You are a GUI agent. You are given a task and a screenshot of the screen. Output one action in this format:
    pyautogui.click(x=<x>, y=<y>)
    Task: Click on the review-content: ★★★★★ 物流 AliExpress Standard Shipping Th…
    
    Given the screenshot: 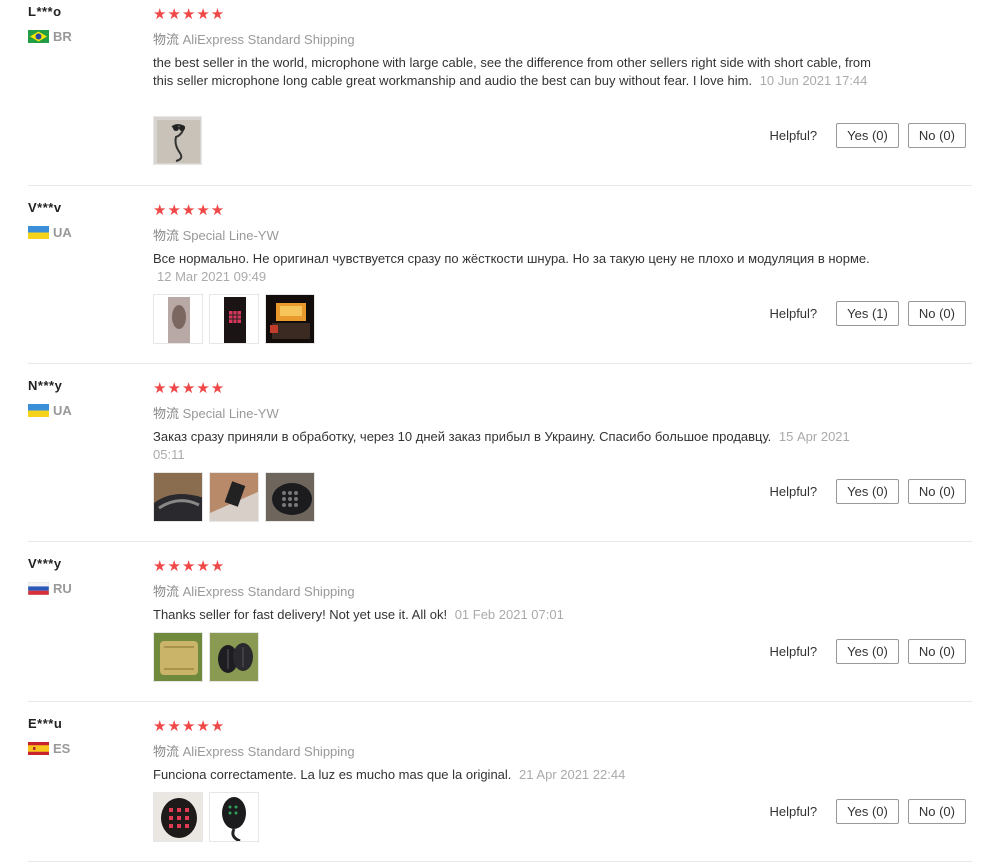 What is the action you would take?
    pyautogui.click(x=513, y=590)
    